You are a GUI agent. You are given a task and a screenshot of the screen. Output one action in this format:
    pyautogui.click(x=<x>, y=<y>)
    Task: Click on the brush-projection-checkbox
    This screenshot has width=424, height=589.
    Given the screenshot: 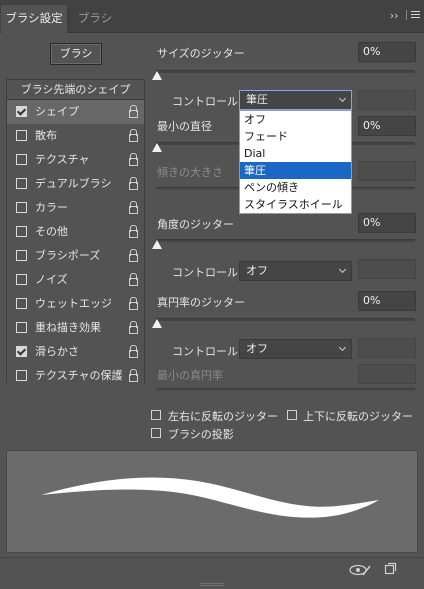 What is the action you would take?
    pyautogui.click(x=156, y=433)
    